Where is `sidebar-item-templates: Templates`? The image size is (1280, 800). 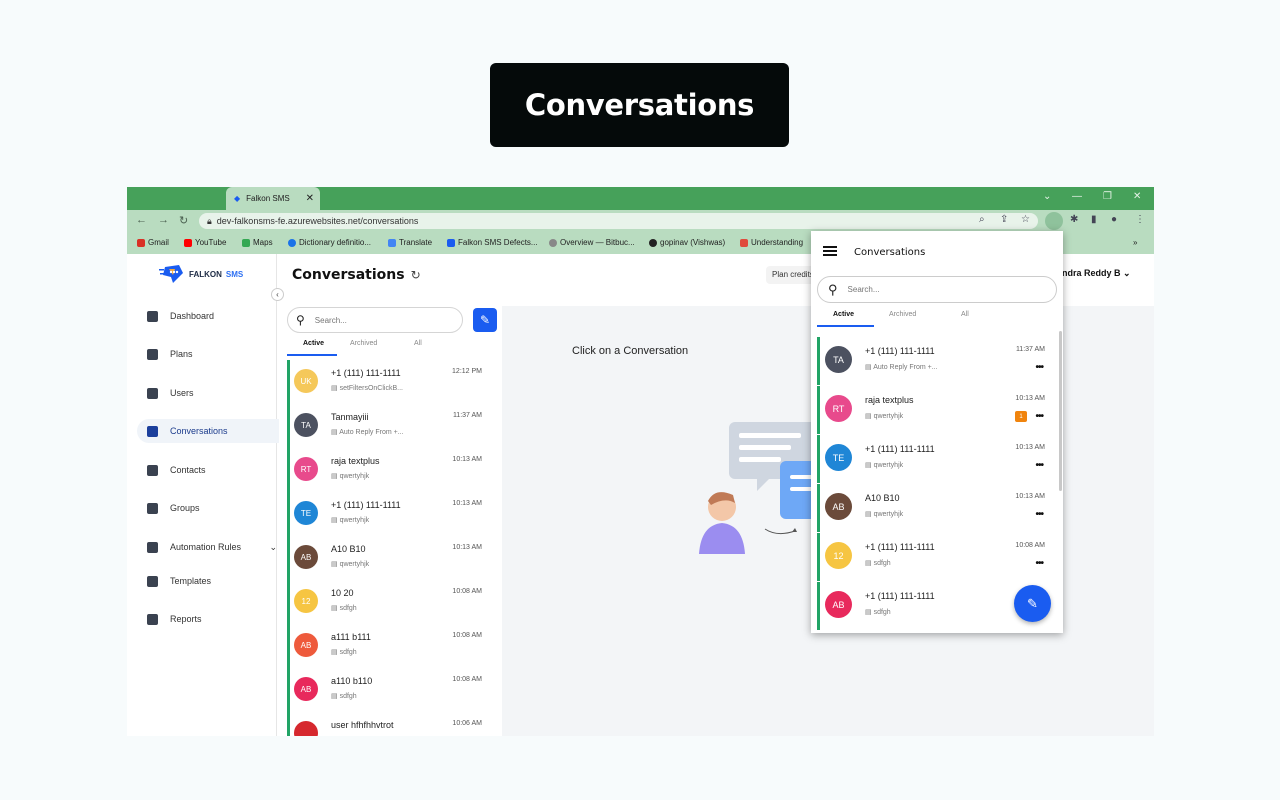
sidebar-item-templates: Templates is located at coordinates (208, 581).